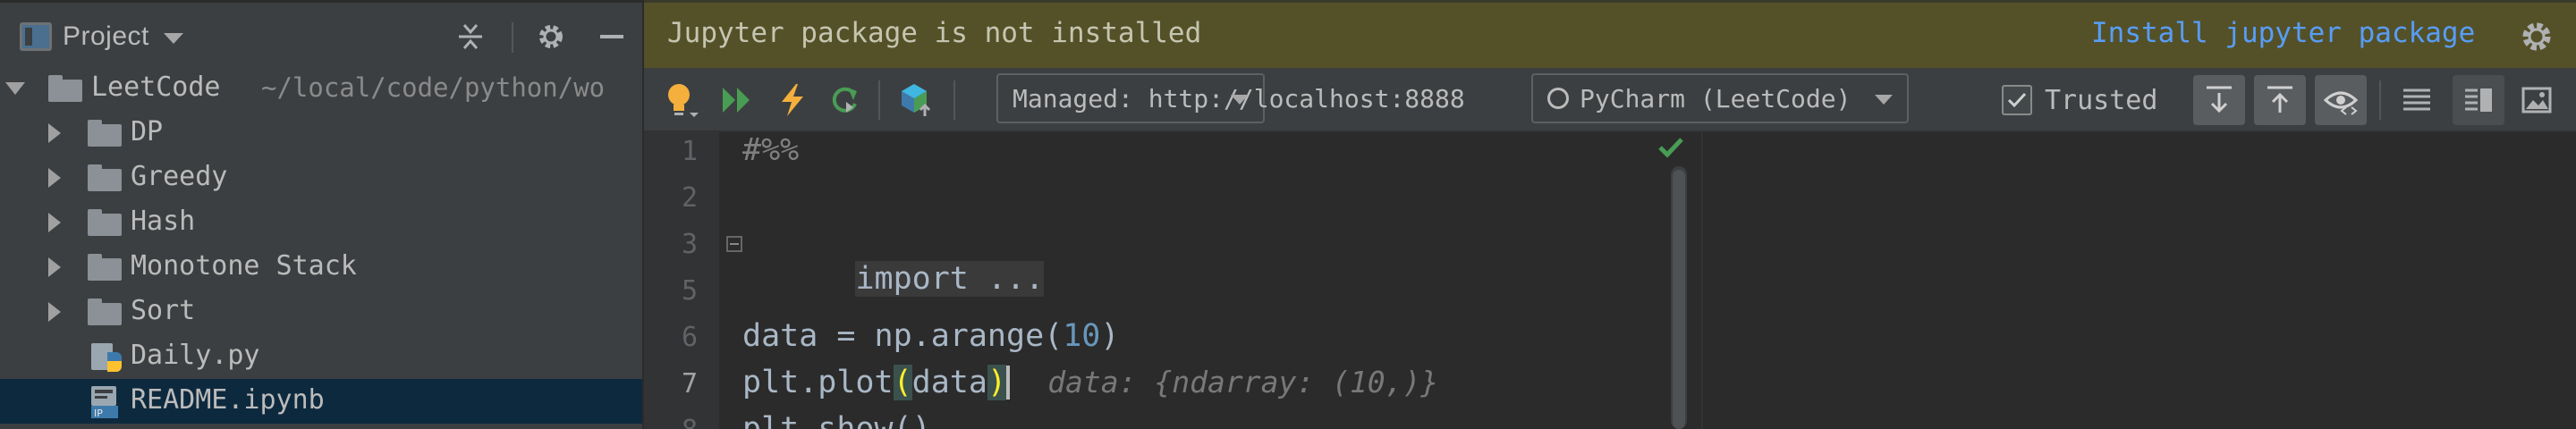 The width and height of the screenshot is (2576, 429). What do you see at coordinates (512, 38) in the screenshot?
I see `header-divider` at bounding box center [512, 38].